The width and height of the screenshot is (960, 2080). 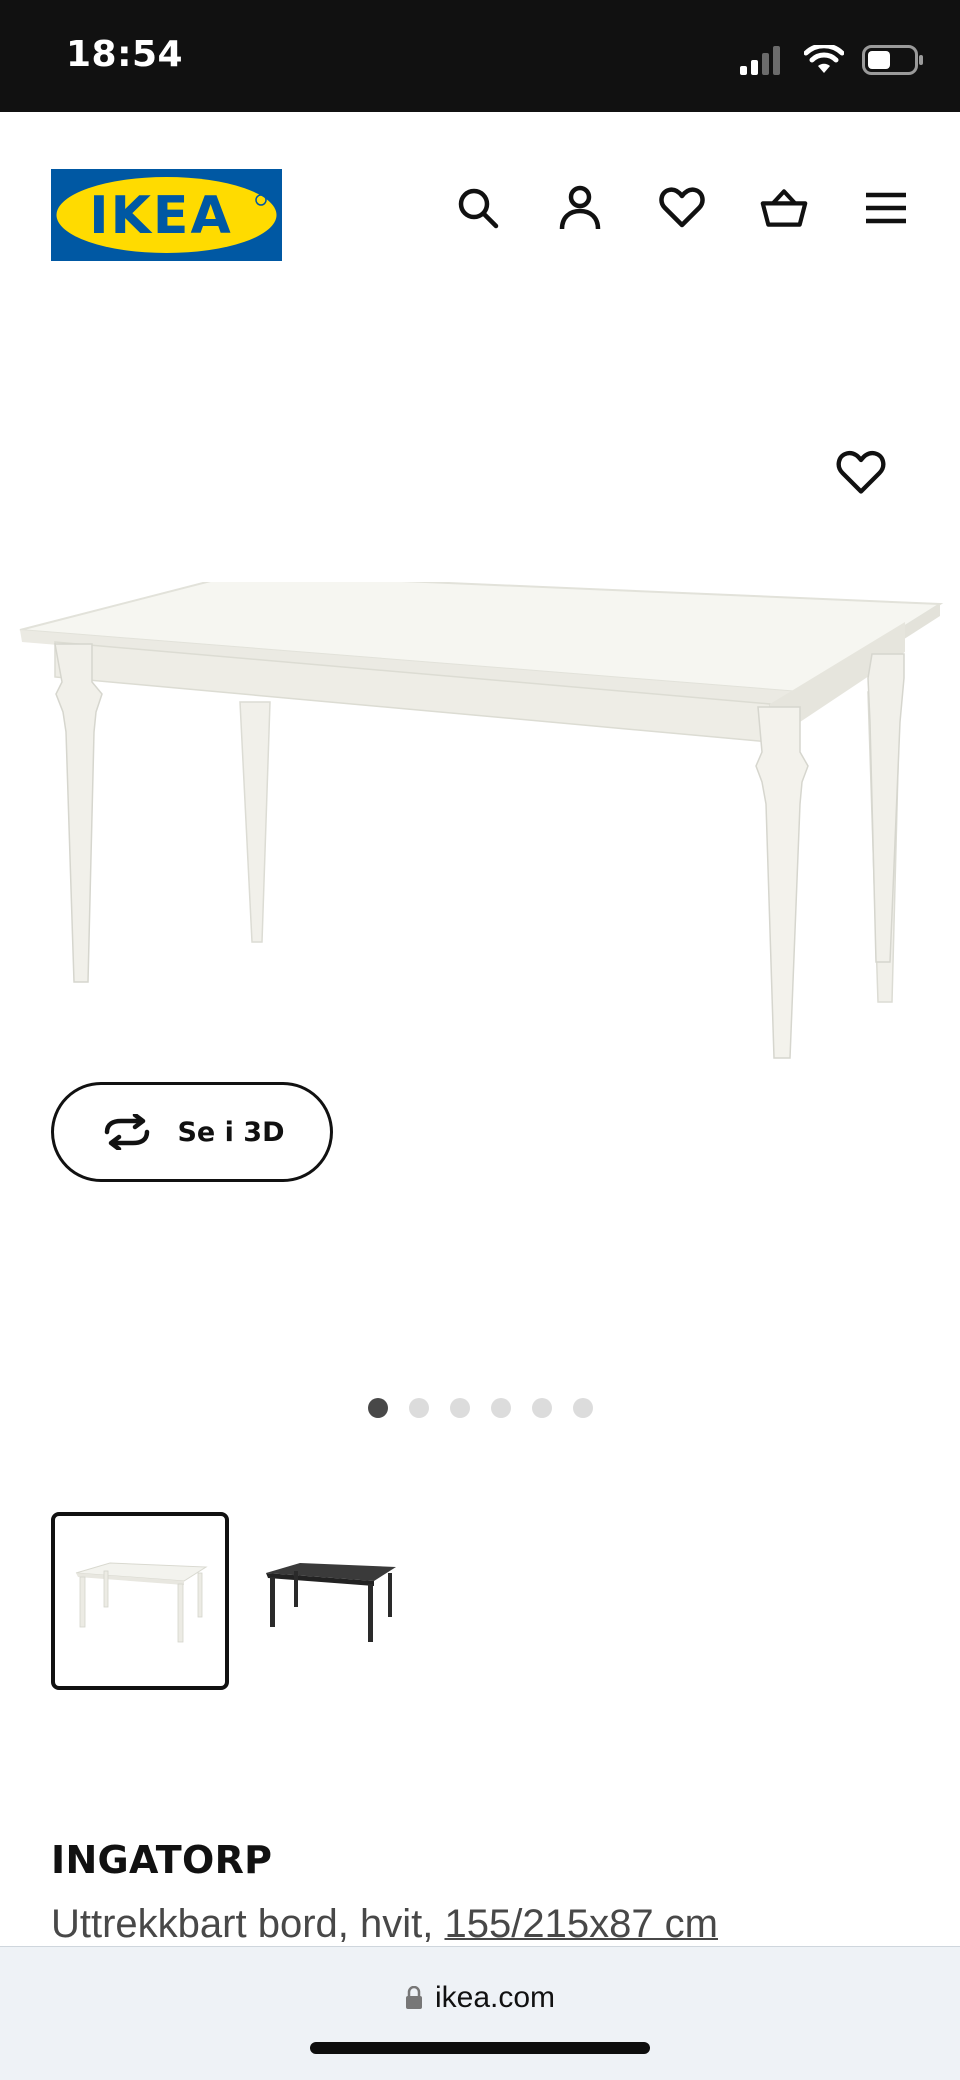 I want to click on url-row: ikea.com, so click(x=480, y=1998).